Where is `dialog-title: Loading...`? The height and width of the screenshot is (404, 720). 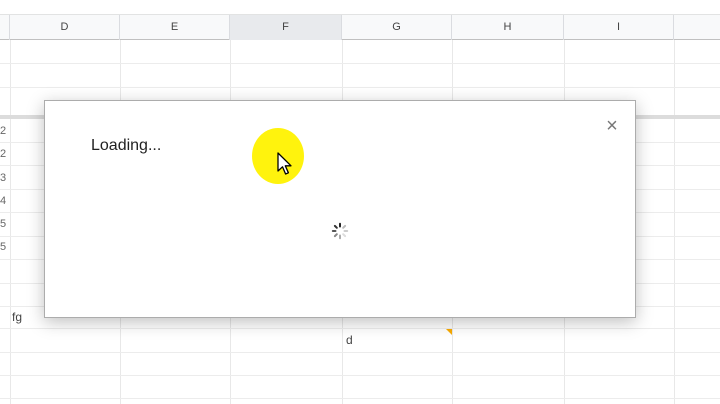
dialog-title: Loading... is located at coordinates (126, 145).